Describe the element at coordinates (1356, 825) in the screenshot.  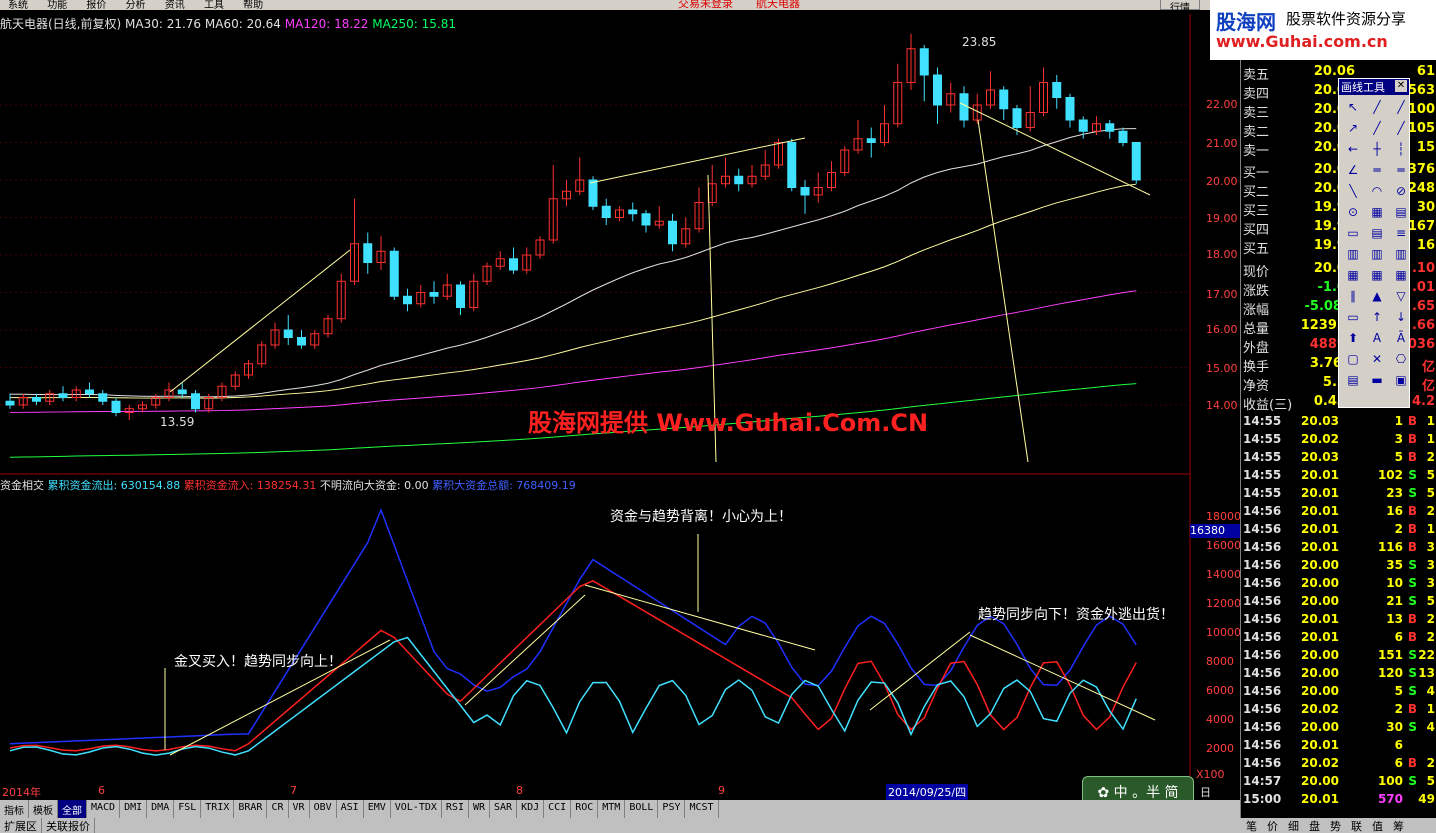
I see `panel-tab: 联` at that location.